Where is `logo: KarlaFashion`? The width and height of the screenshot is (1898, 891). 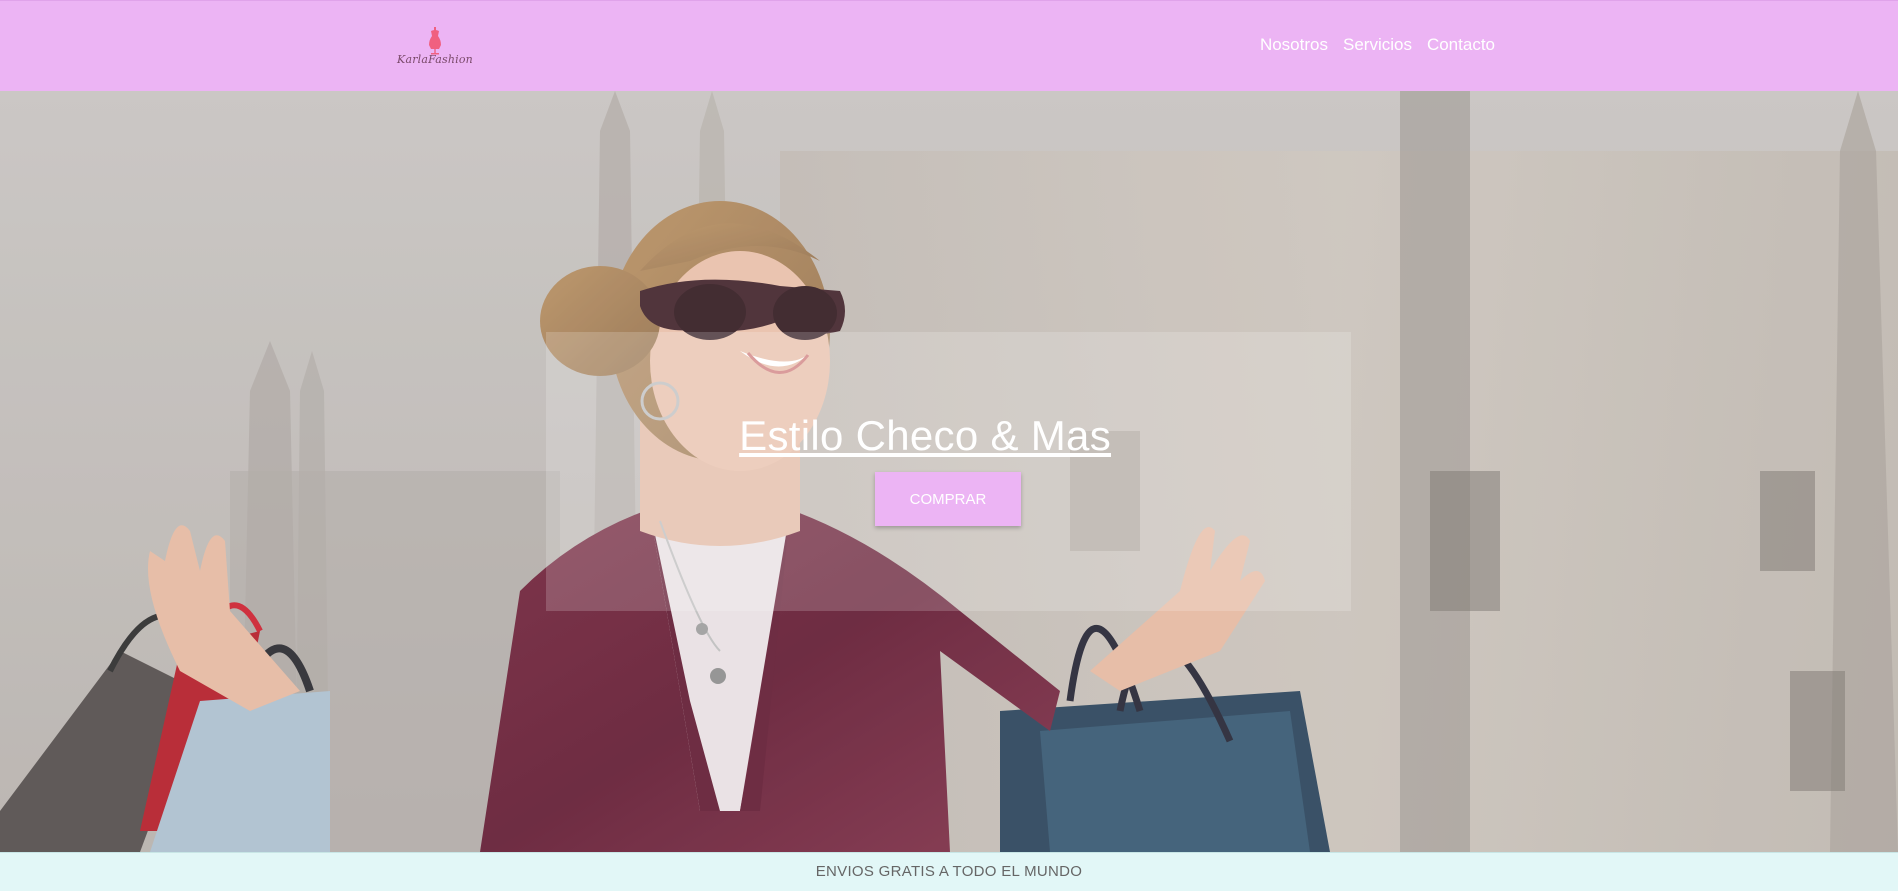 logo: KarlaFashion is located at coordinates (435, 49).